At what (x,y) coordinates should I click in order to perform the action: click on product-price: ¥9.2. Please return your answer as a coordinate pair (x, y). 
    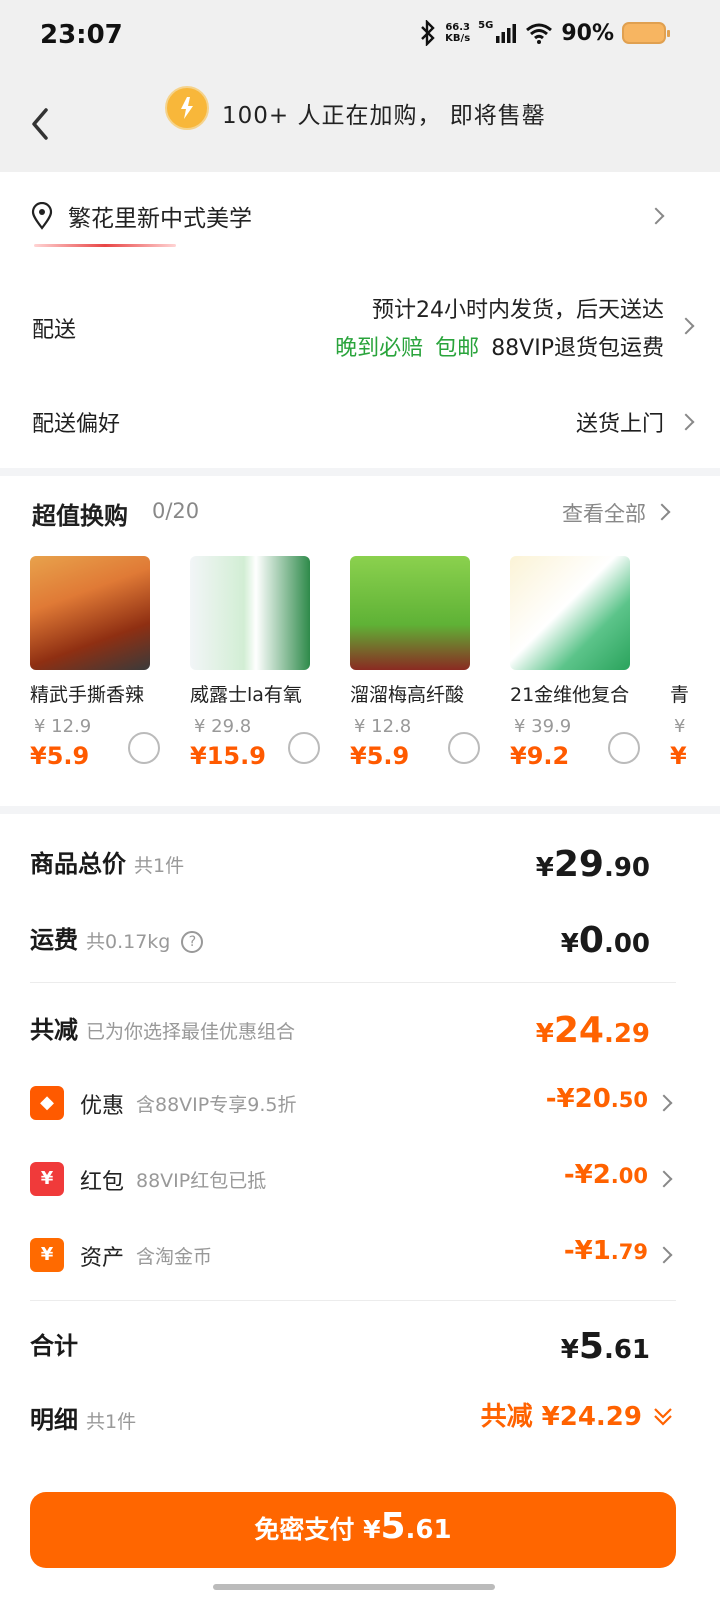
    Looking at the image, I should click on (540, 756).